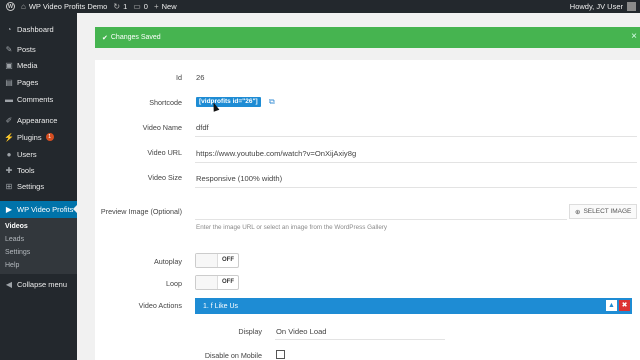 This screenshot has width=640, height=360. I want to click on video-name-field: dfdf, so click(202, 127).